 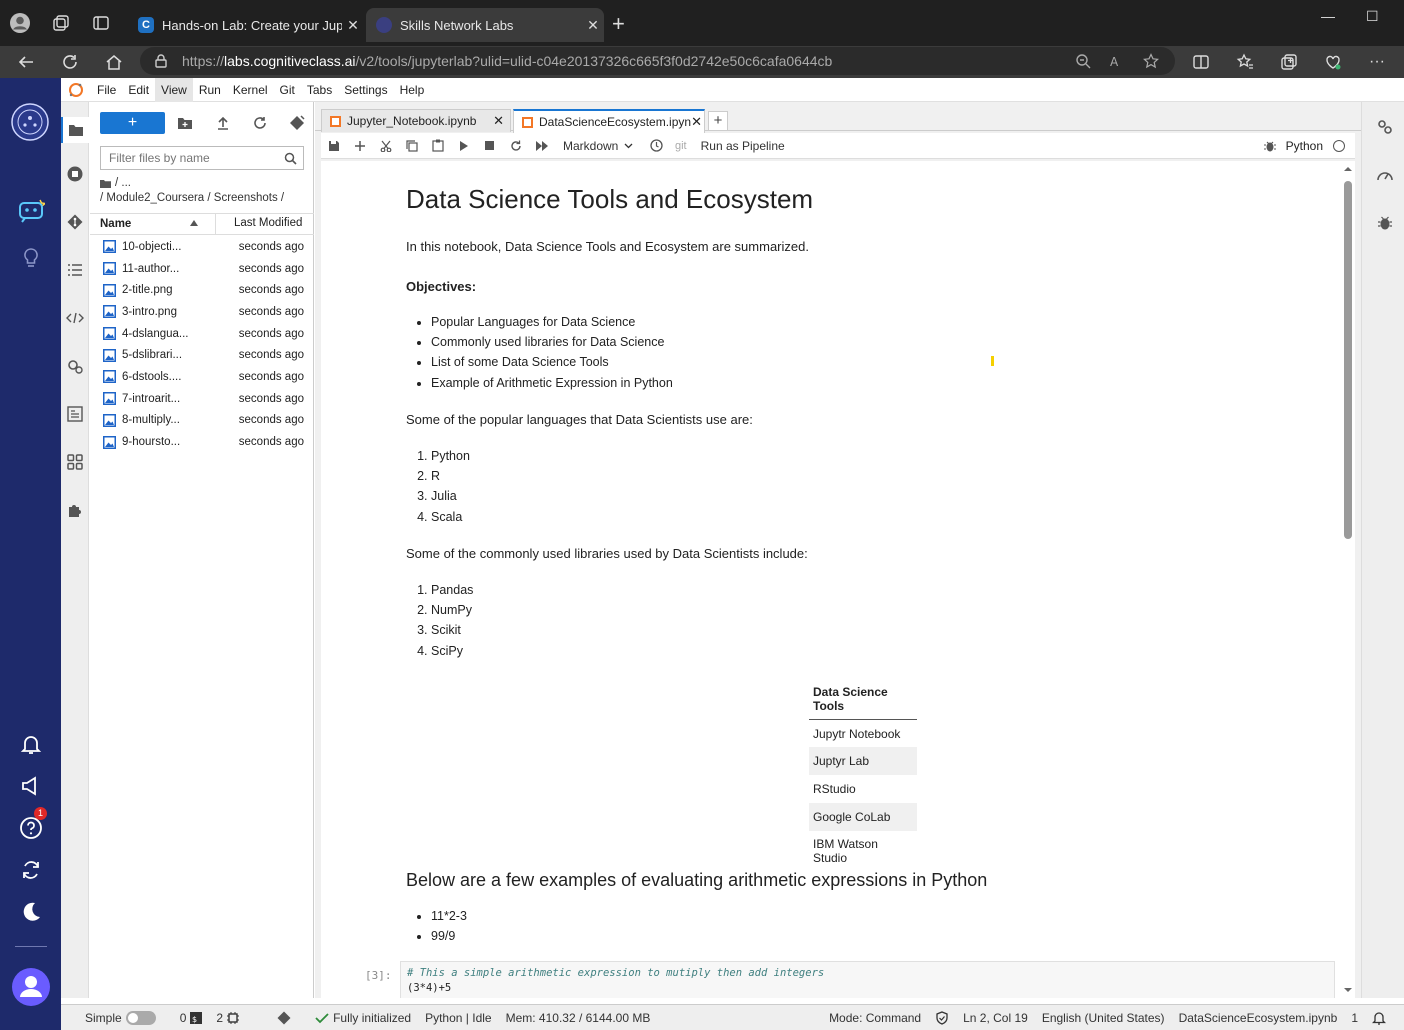 What do you see at coordinates (31, 828) in the screenshot?
I see `help-icon` at bounding box center [31, 828].